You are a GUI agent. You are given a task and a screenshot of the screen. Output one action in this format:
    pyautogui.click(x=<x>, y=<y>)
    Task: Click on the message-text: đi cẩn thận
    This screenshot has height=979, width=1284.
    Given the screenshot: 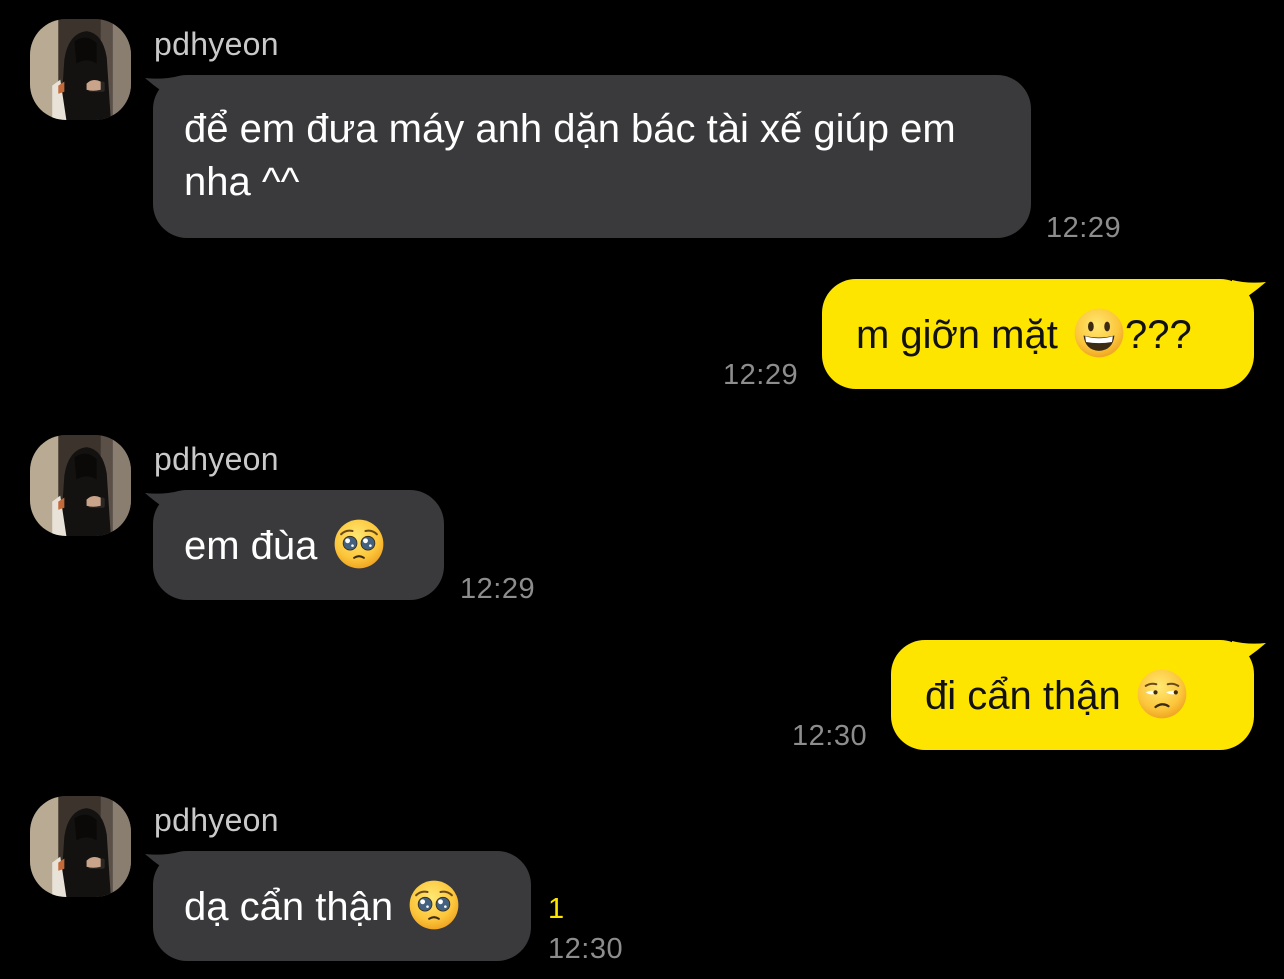 What is the action you would take?
    pyautogui.click(x=1023, y=696)
    